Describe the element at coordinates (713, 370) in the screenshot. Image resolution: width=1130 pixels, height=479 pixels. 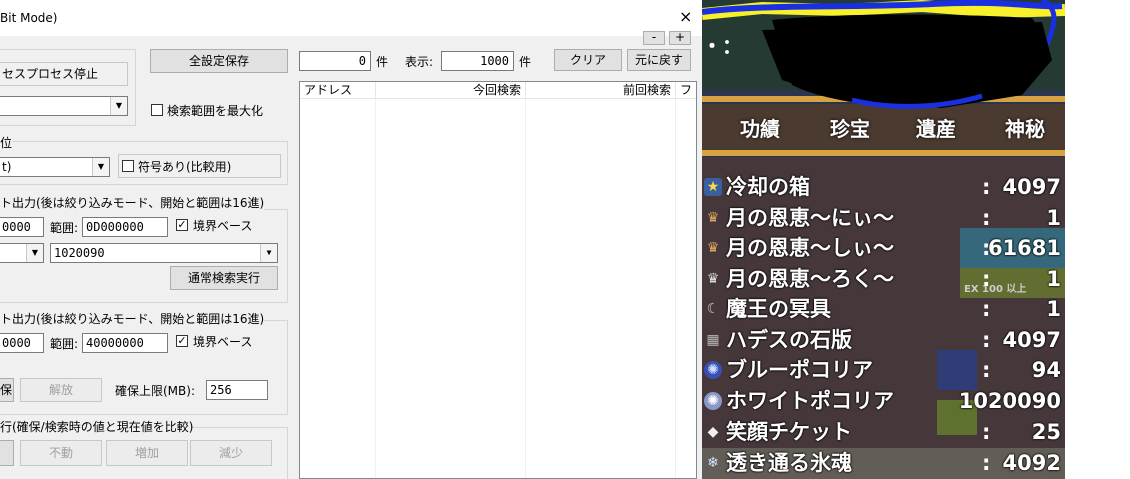
I see `blue-pokoria-icon: ✺` at that location.